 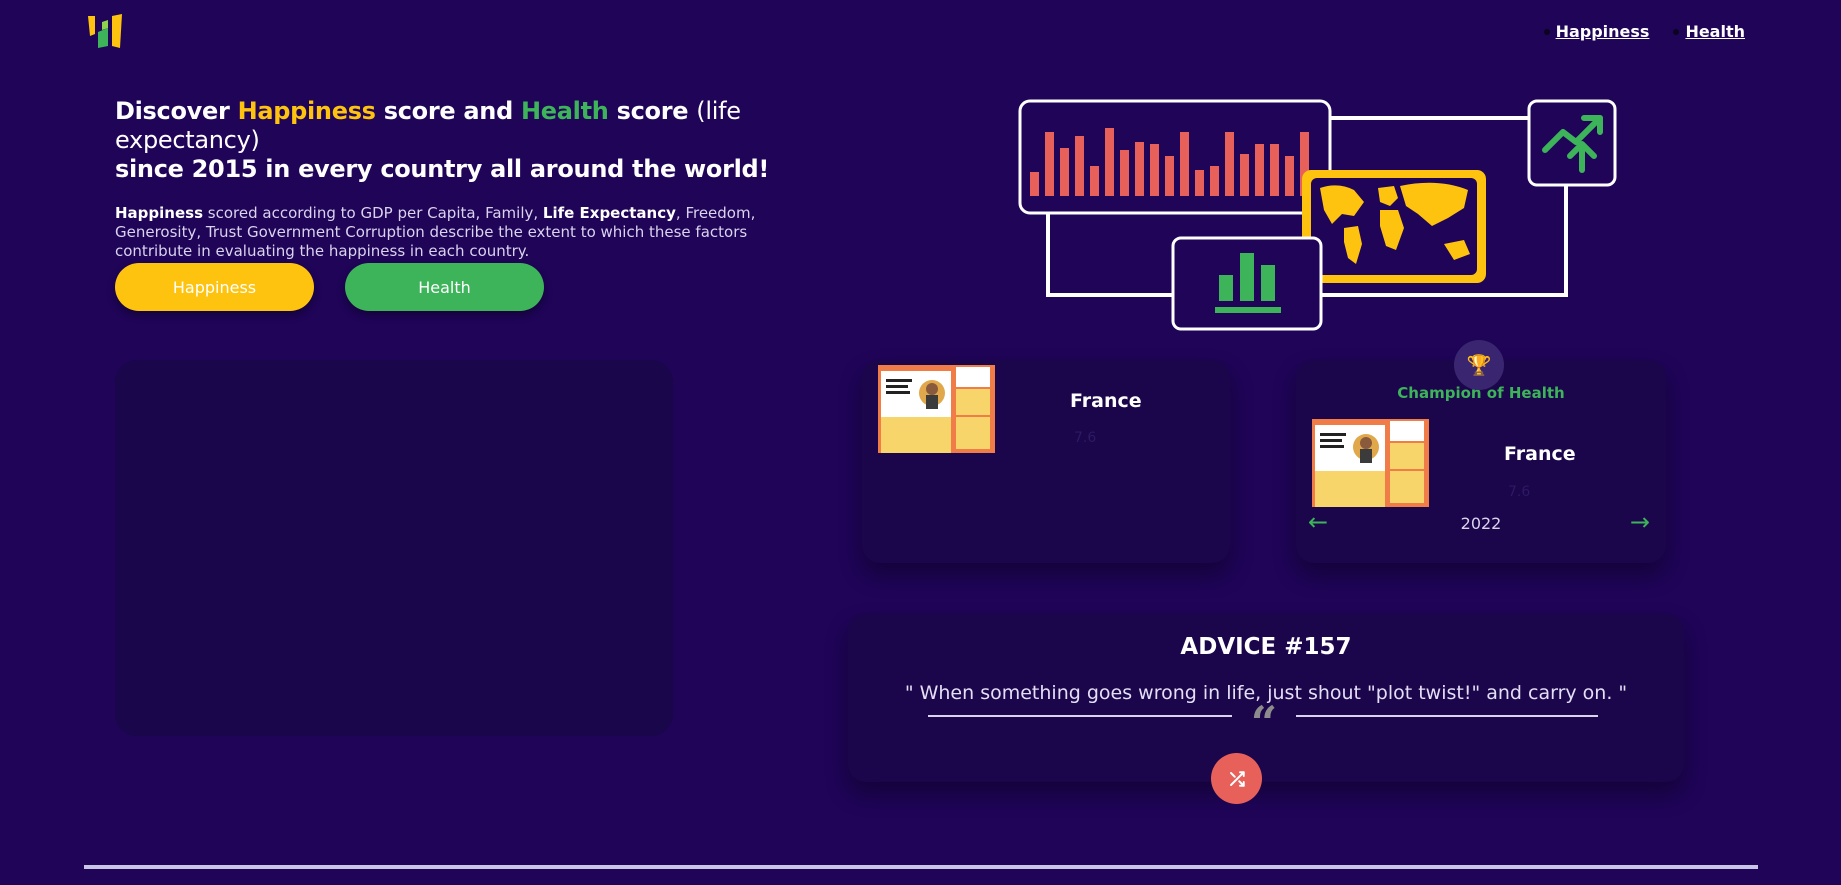 What do you see at coordinates (1640, 522) in the screenshot?
I see `arrow-right-icon: →` at bounding box center [1640, 522].